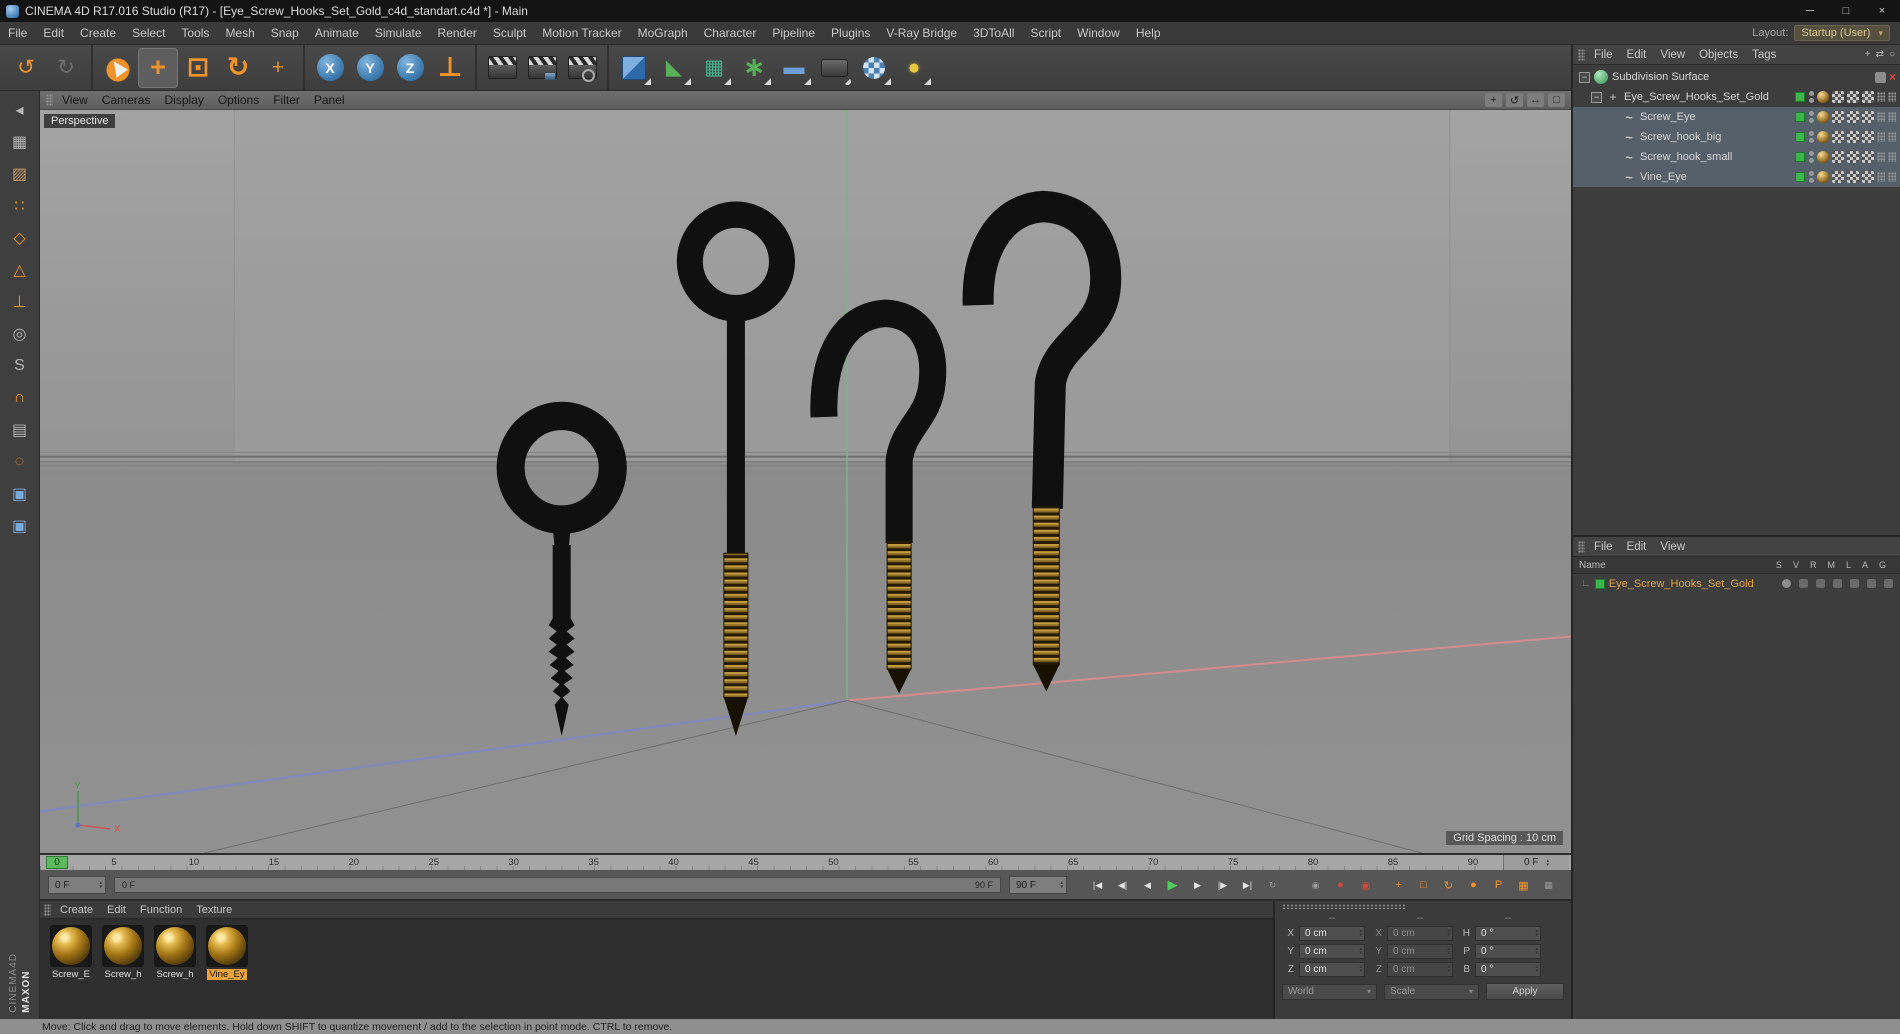  I want to click on position-x-field: 0 cm, so click(1332, 933).